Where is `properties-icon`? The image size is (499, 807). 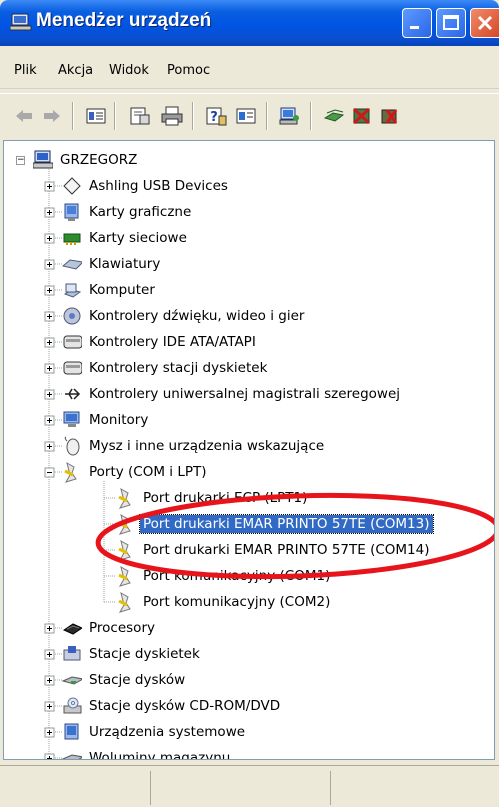 properties-icon is located at coordinates (140, 116).